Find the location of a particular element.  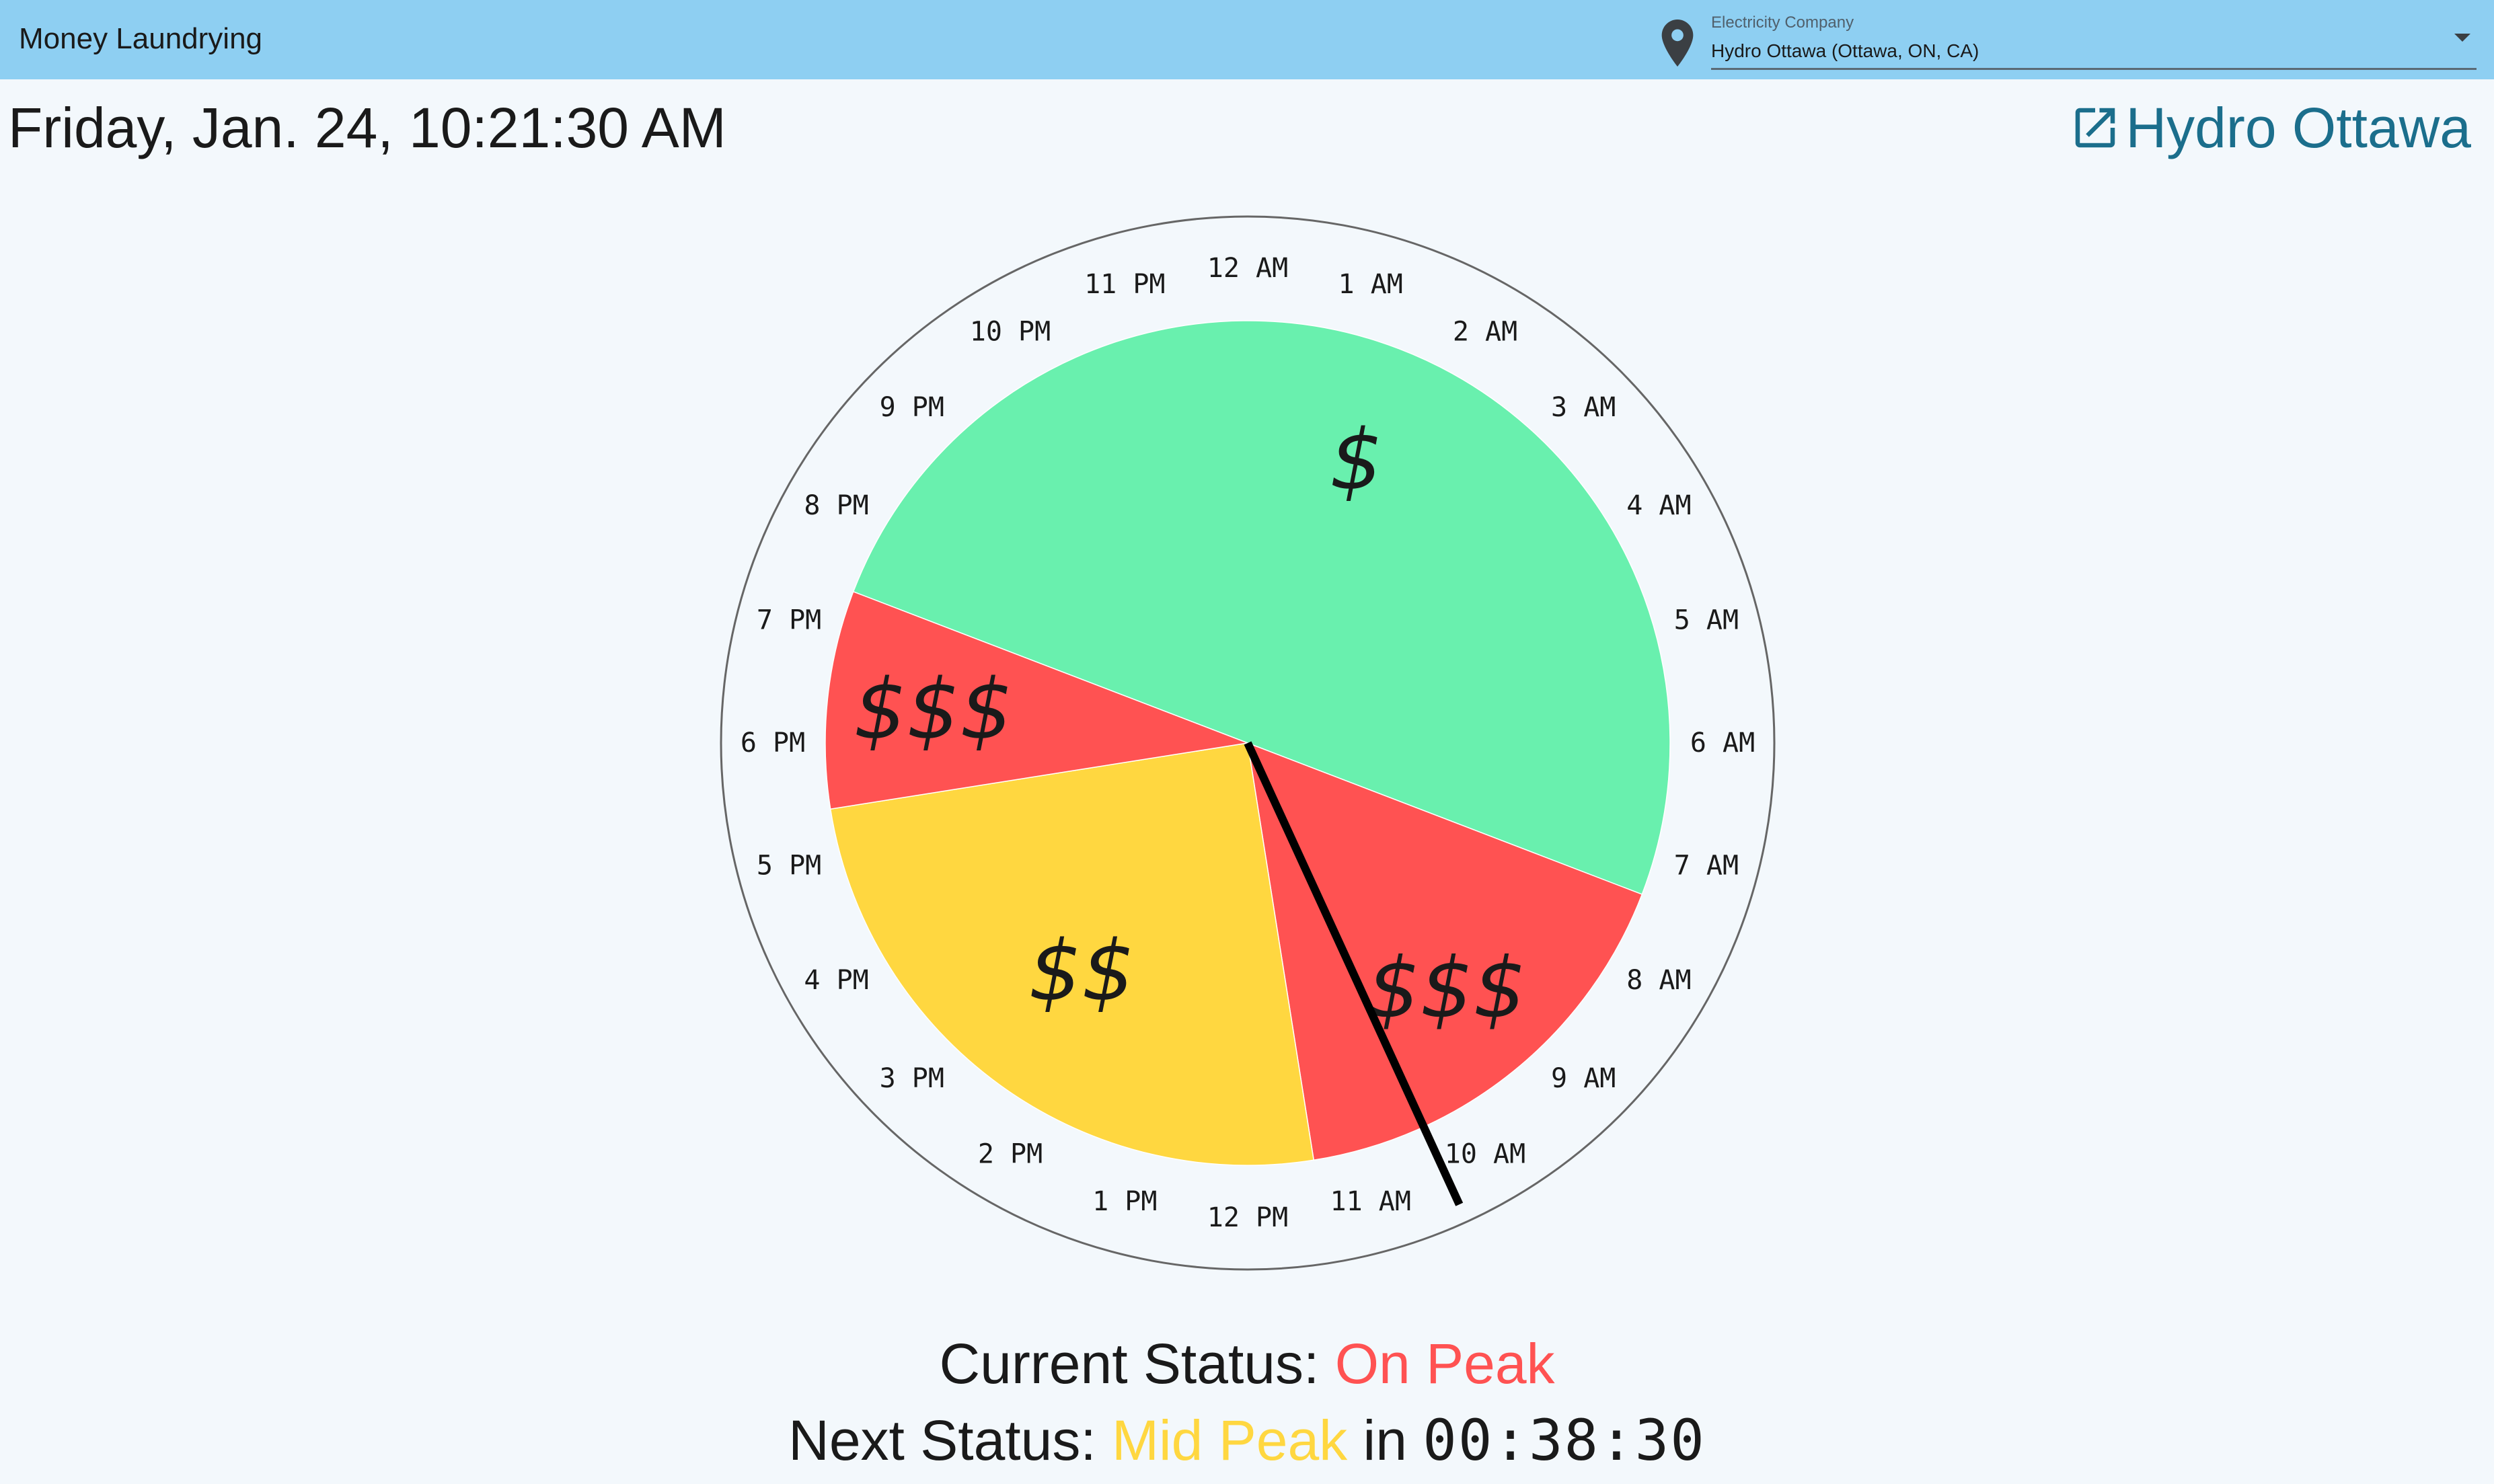

hour-label-22: 10 PM is located at coordinates (1010, 332).